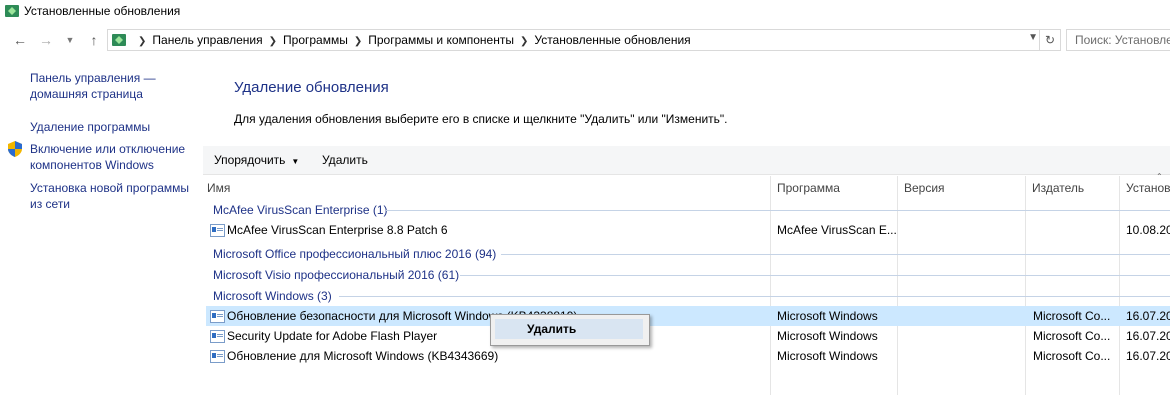 This screenshot has width=1170, height=395. I want to click on search-input: Поиск: Установле, so click(1118, 40).